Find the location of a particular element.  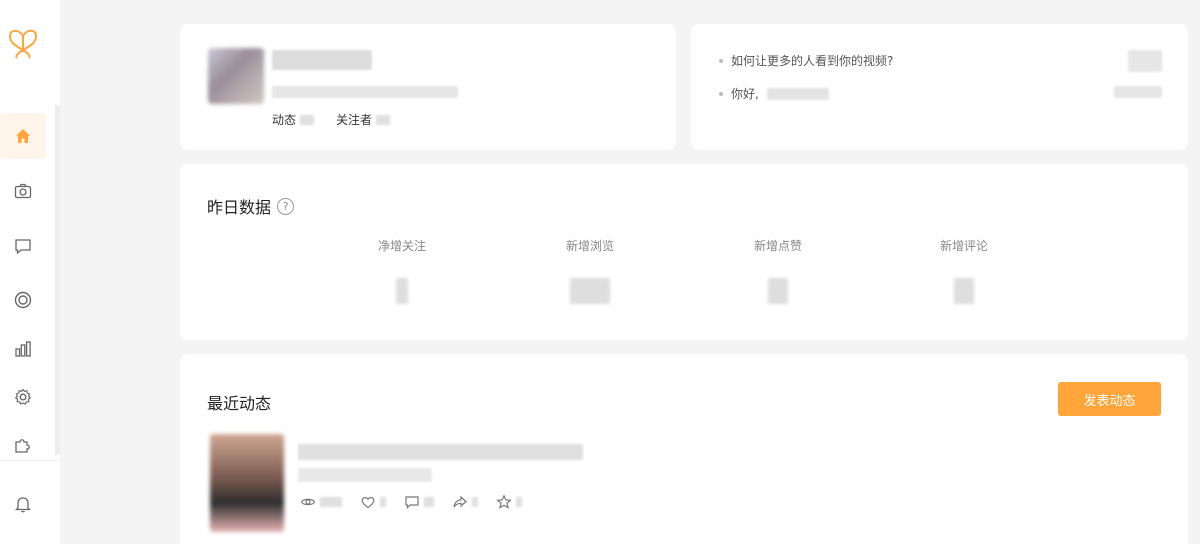

tip-text: 如何让更多的人看到你的视频? is located at coordinates (812, 61).